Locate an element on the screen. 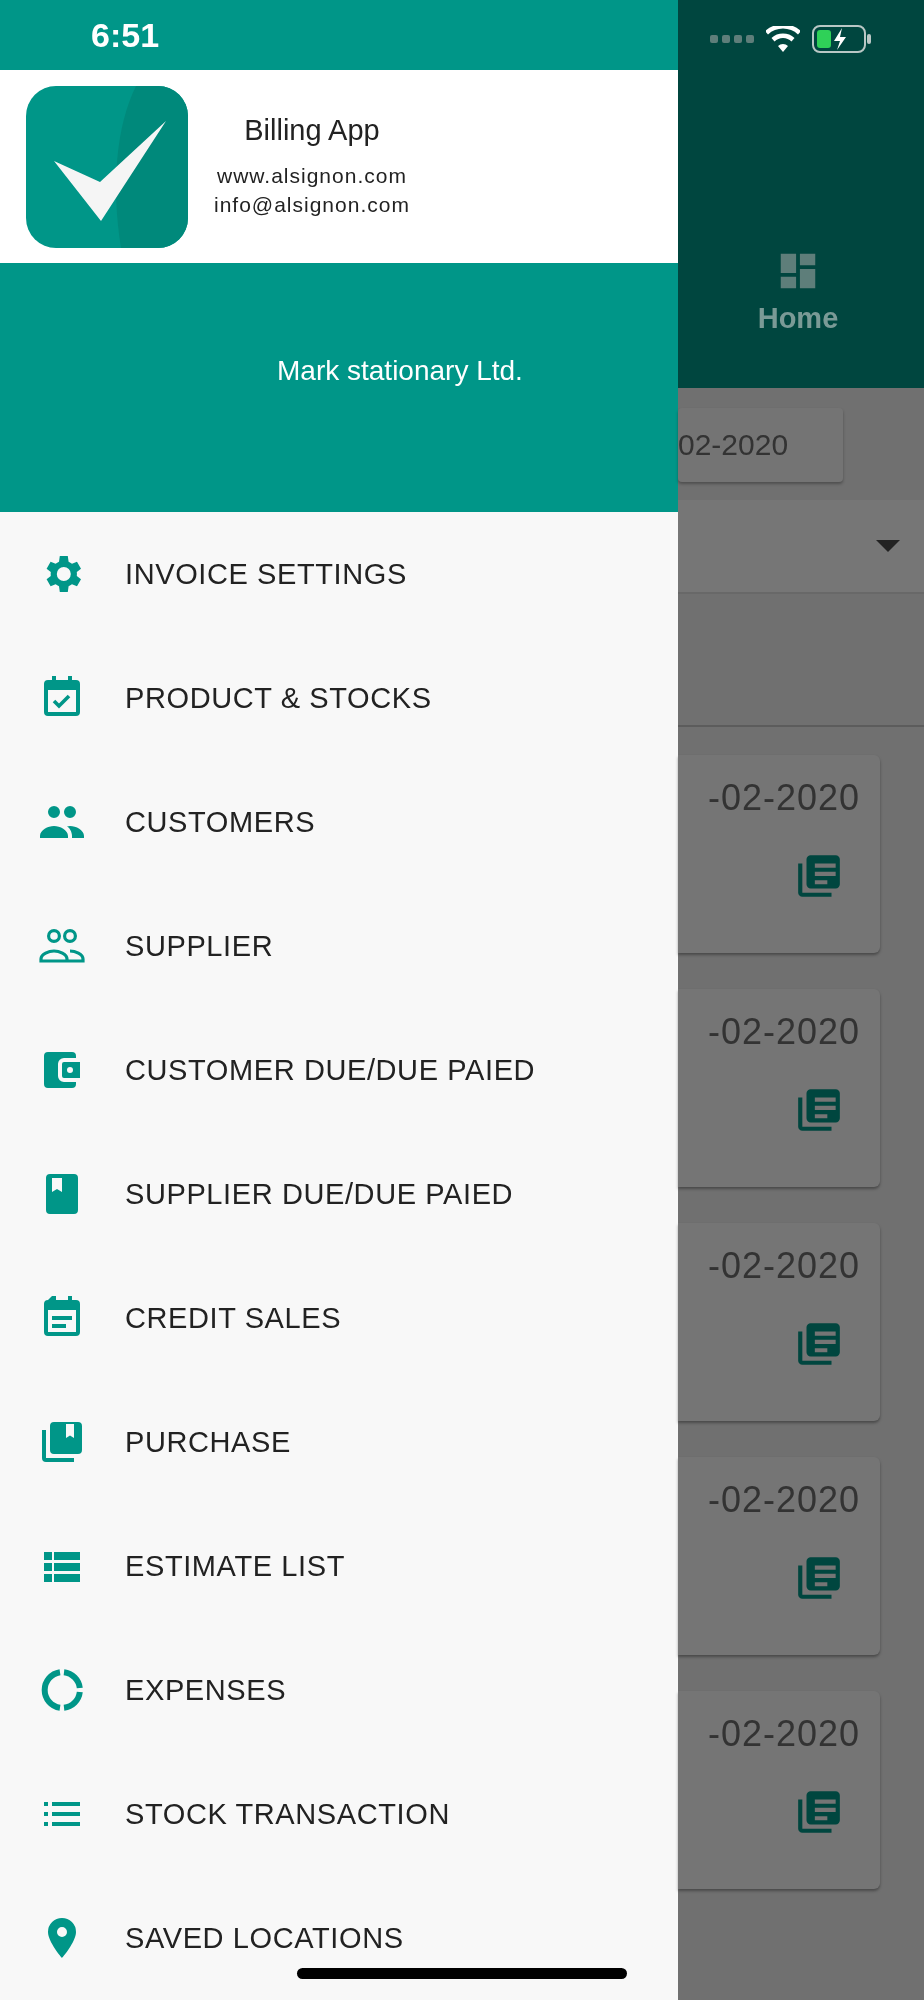 The height and width of the screenshot is (2000, 924). menu-item: CUSTOMERS is located at coordinates (220, 822).